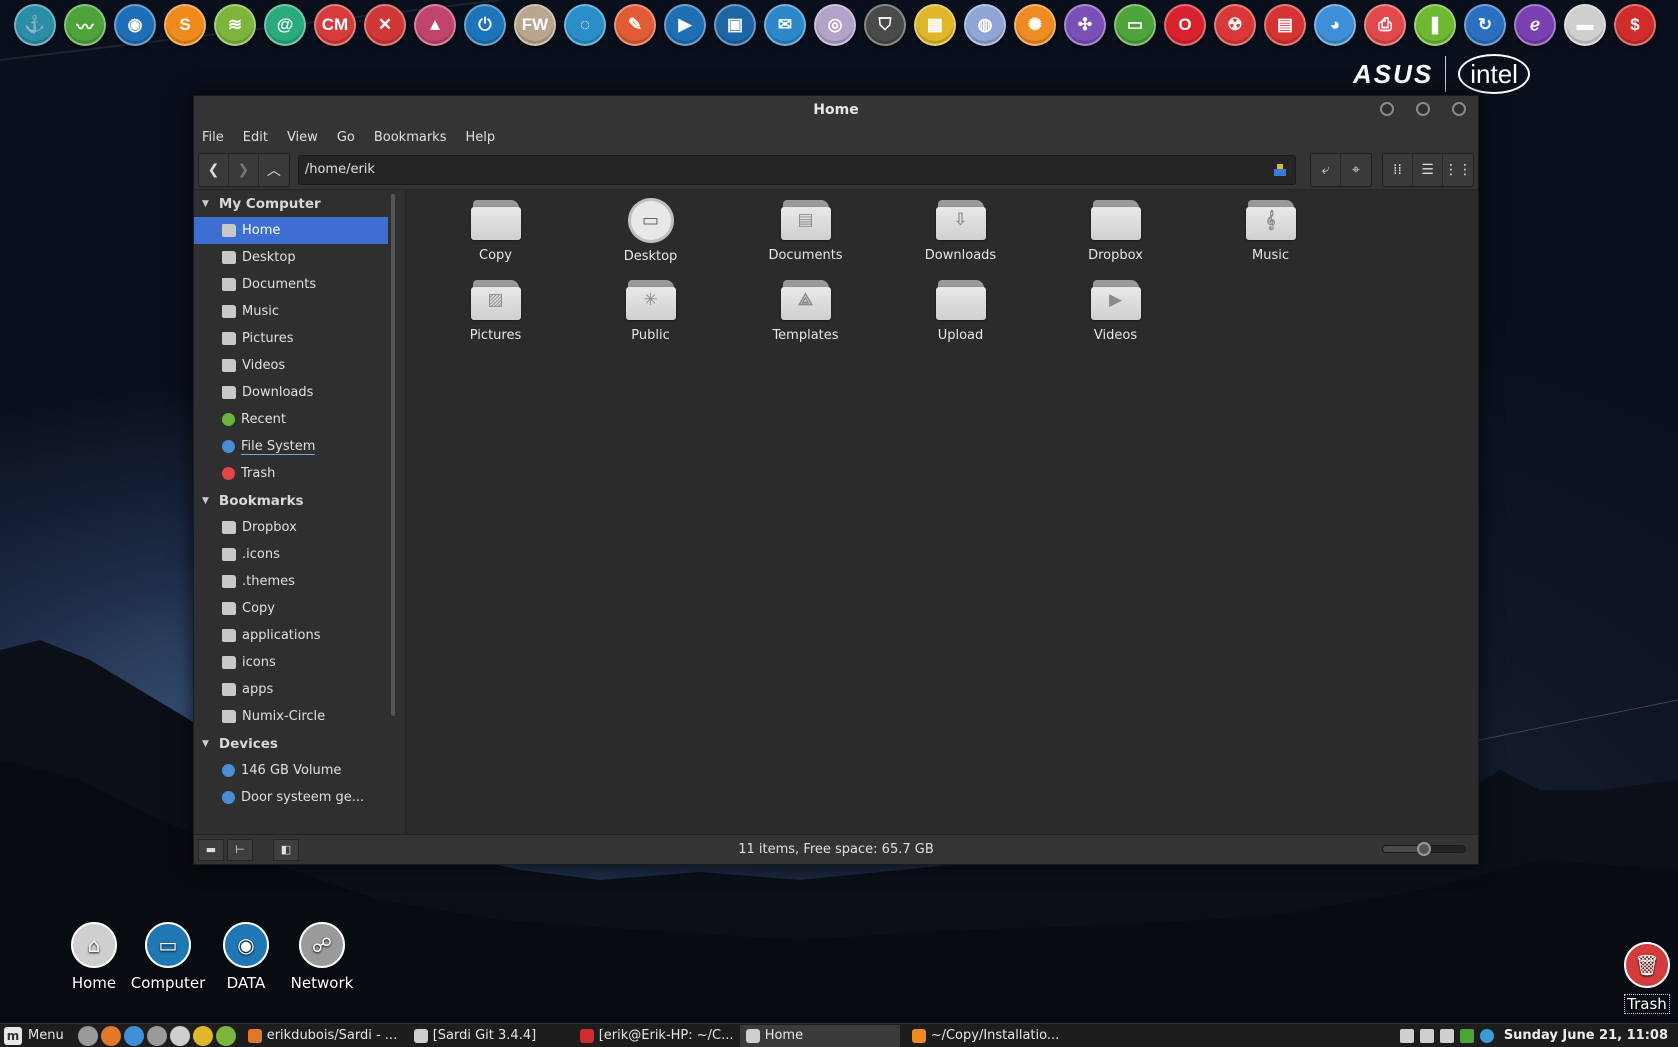  Describe the element at coordinates (1035, 25) in the screenshot. I see `orange-wheel-icon: ✺` at that location.